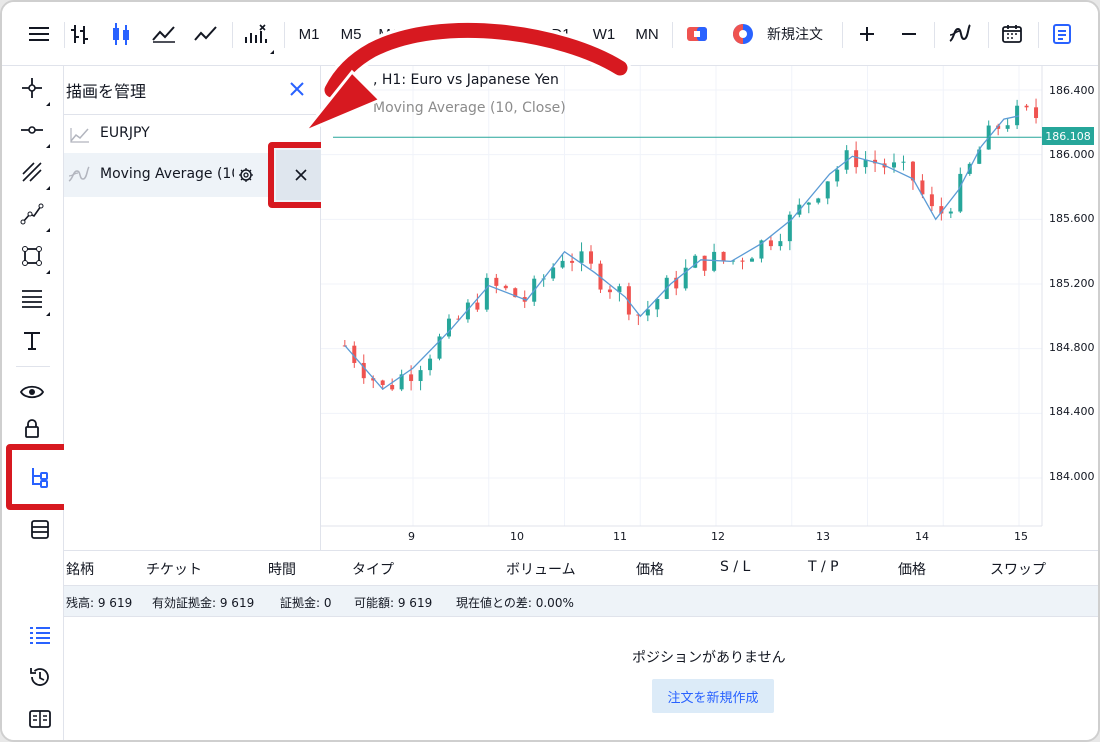 The height and width of the screenshot is (742, 1100). What do you see at coordinates (718, 536) in the screenshot?
I see `x-tick: 12` at bounding box center [718, 536].